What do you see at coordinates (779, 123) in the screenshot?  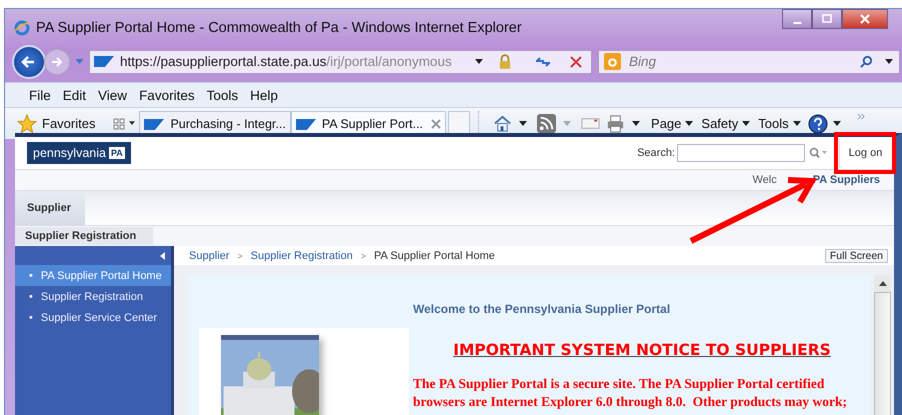 I see `command-menu: Tools` at bounding box center [779, 123].